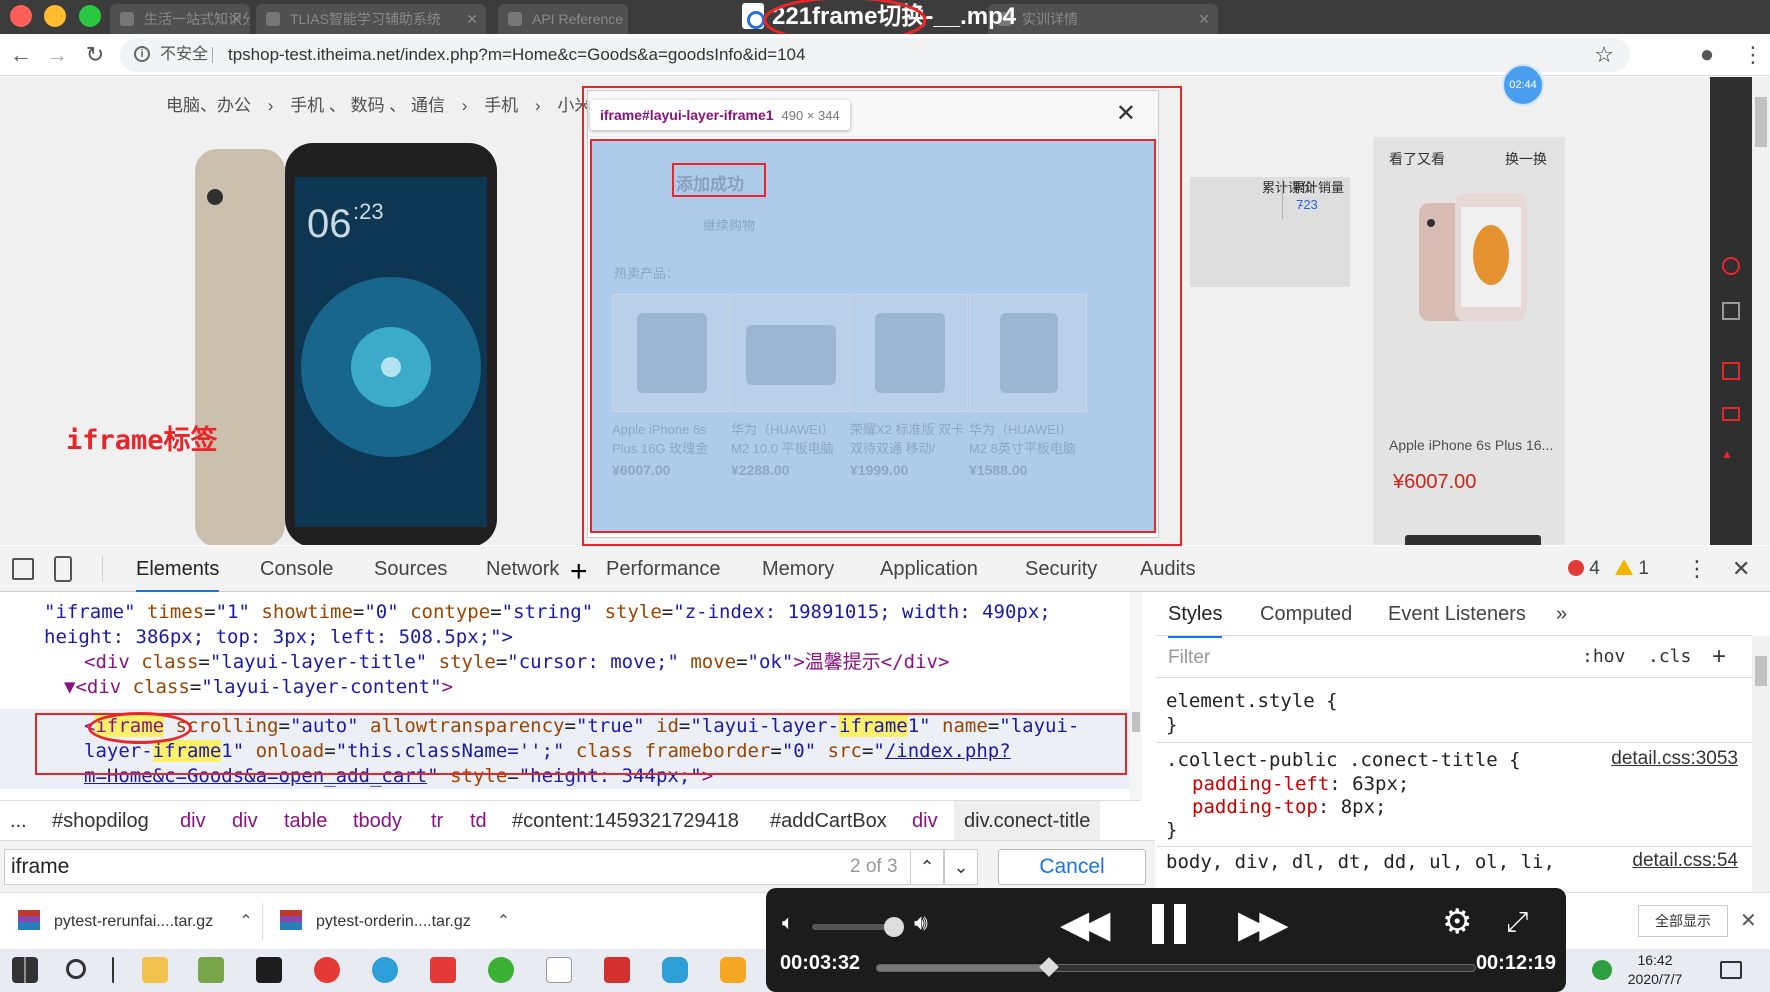 This screenshot has width=1770, height=992. What do you see at coordinates (852, 927) in the screenshot?
I see `volume-slider` at bounding box center [852, 927].